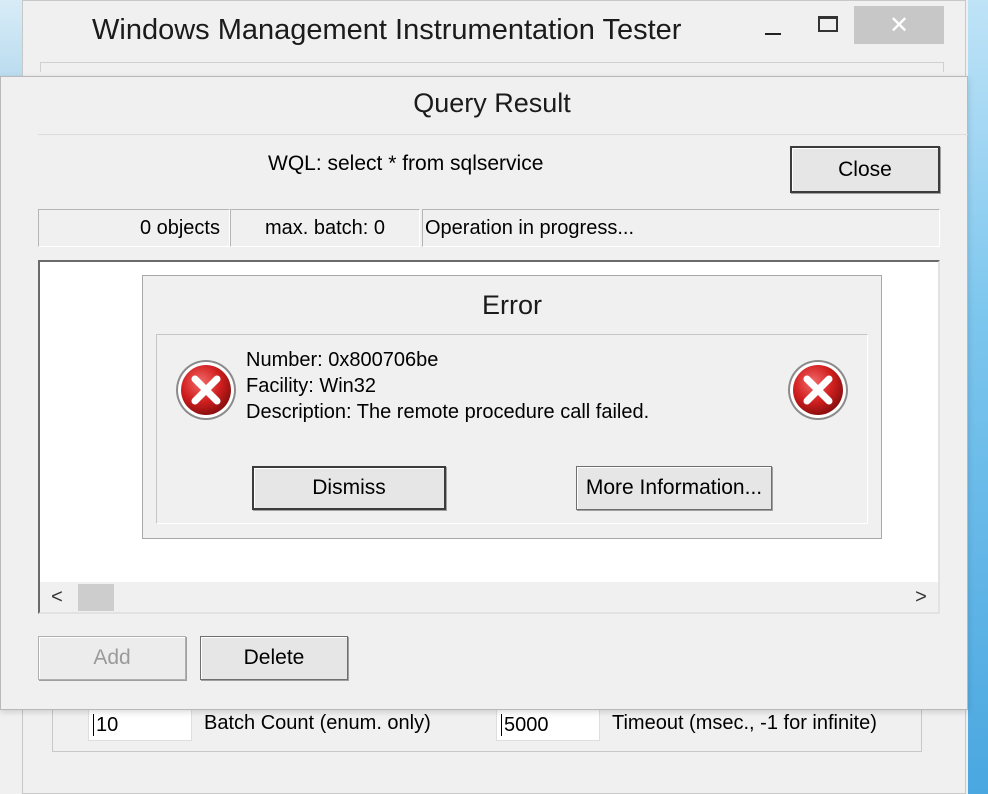  What do you see at coordinates (140, 725) in the screenshot?
I see `batch-count-input: 10` at bounding box center [140, 725].